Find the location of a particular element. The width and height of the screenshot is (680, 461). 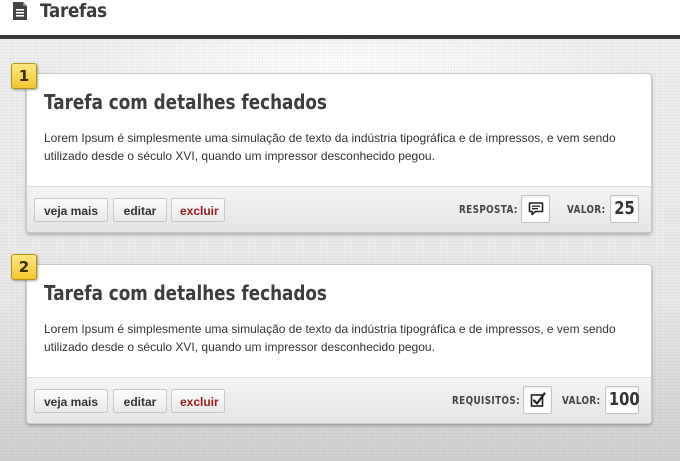

value-number: 25 is located at coordinates (624, 208).